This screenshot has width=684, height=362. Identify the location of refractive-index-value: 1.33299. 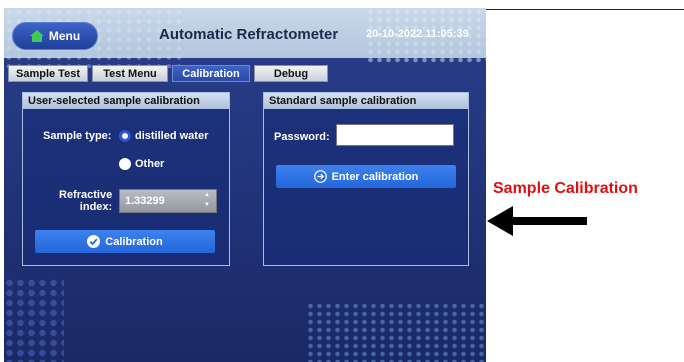
(145, 201).